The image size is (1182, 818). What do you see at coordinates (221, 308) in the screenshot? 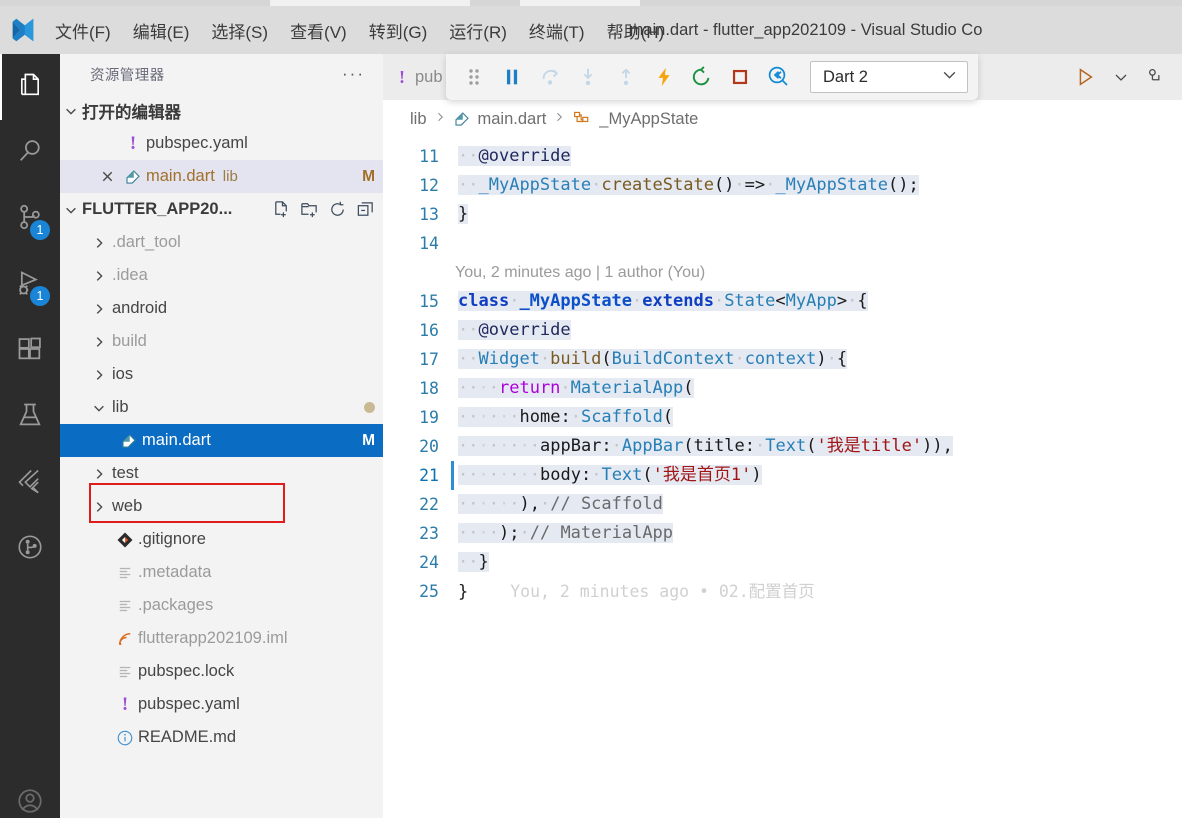
I see `tree-item-android: android` at bounding box center [221, 308].